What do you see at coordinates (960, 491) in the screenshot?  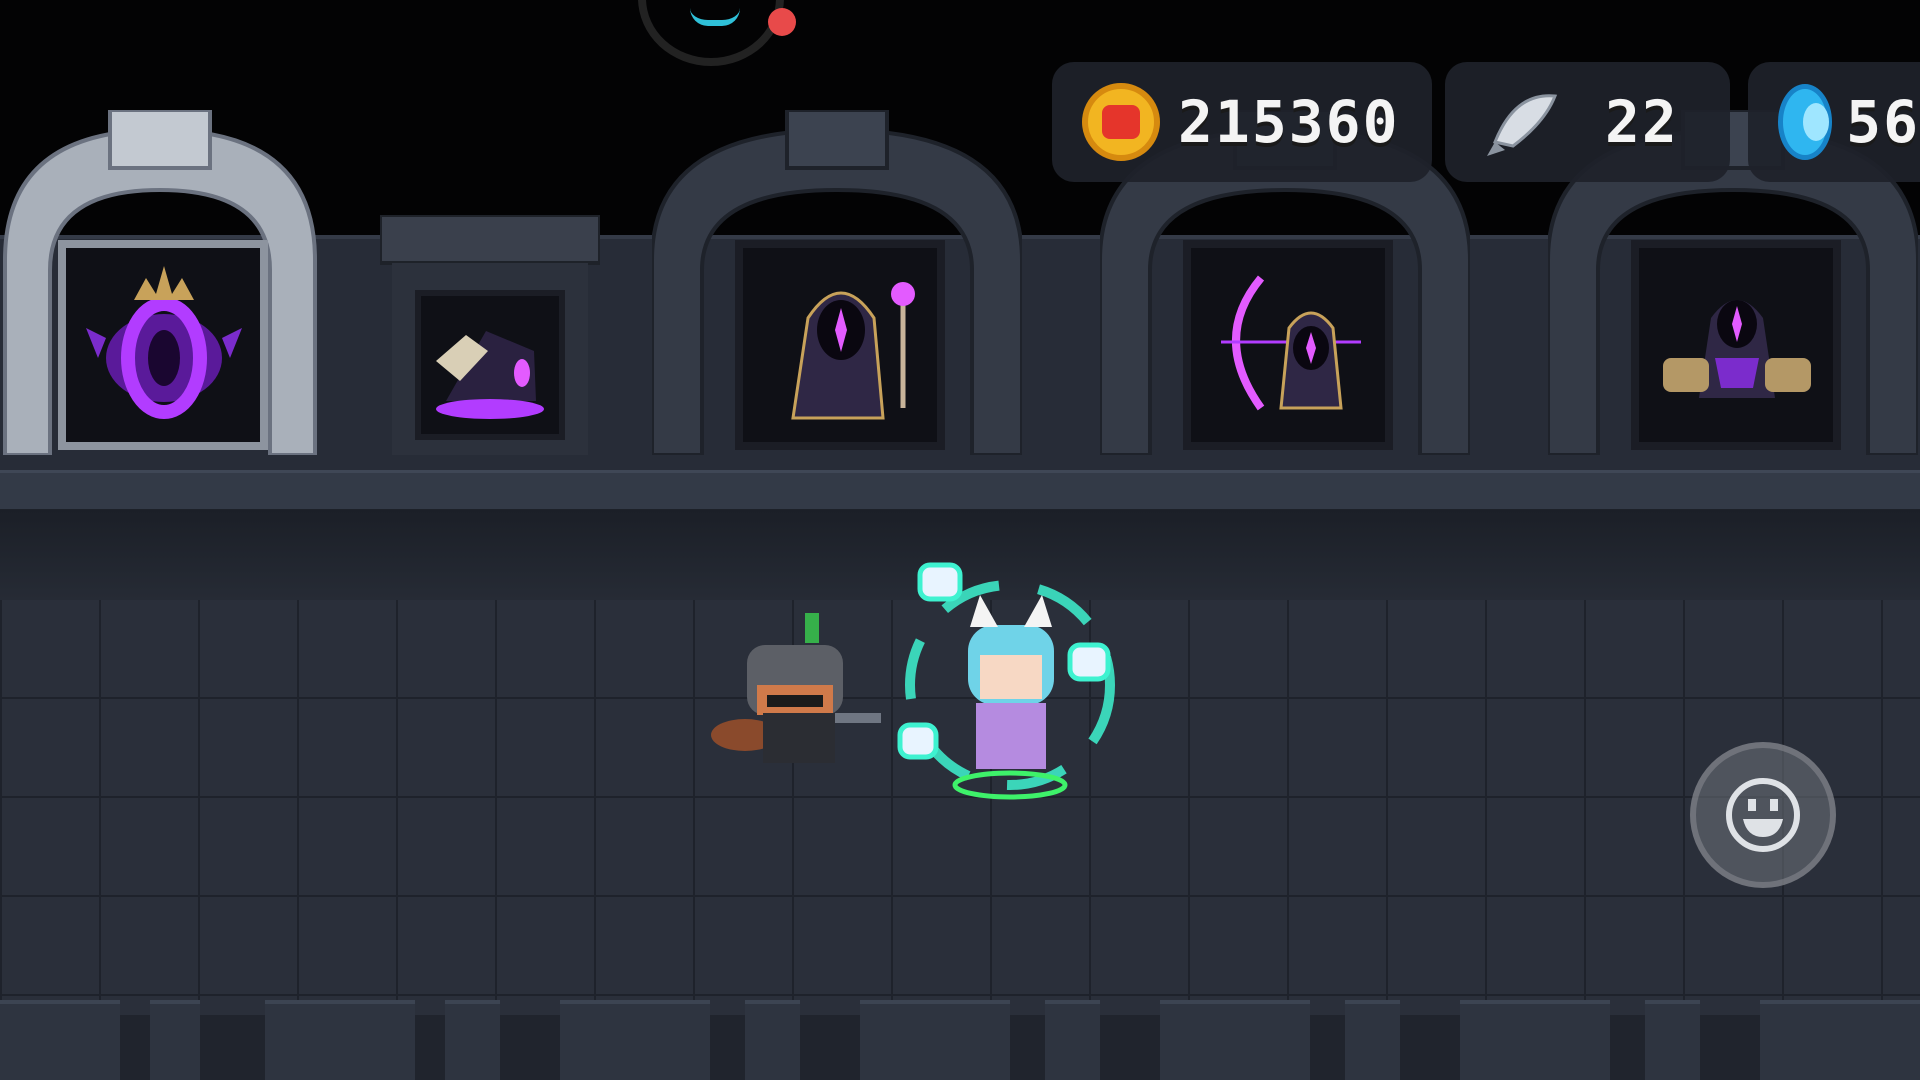 I see `wall-ledge` at bounding box center [960, 491].